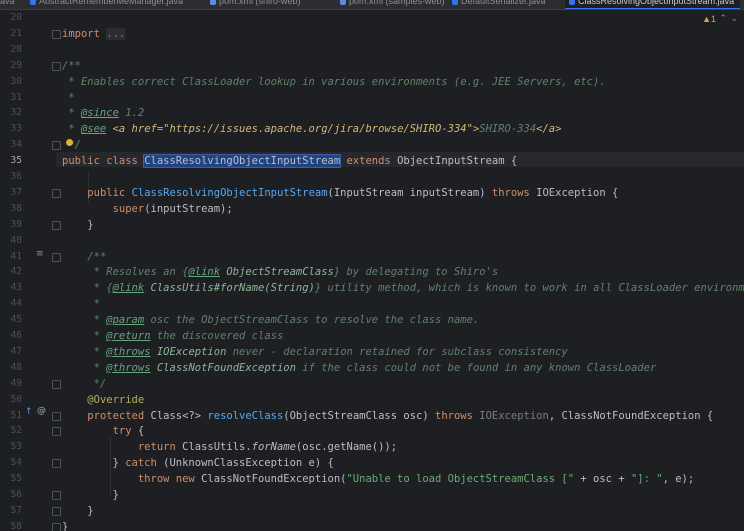 The image size is (744, 531). I want to click on reader-mode-icon: ≡, so click(40, 254).